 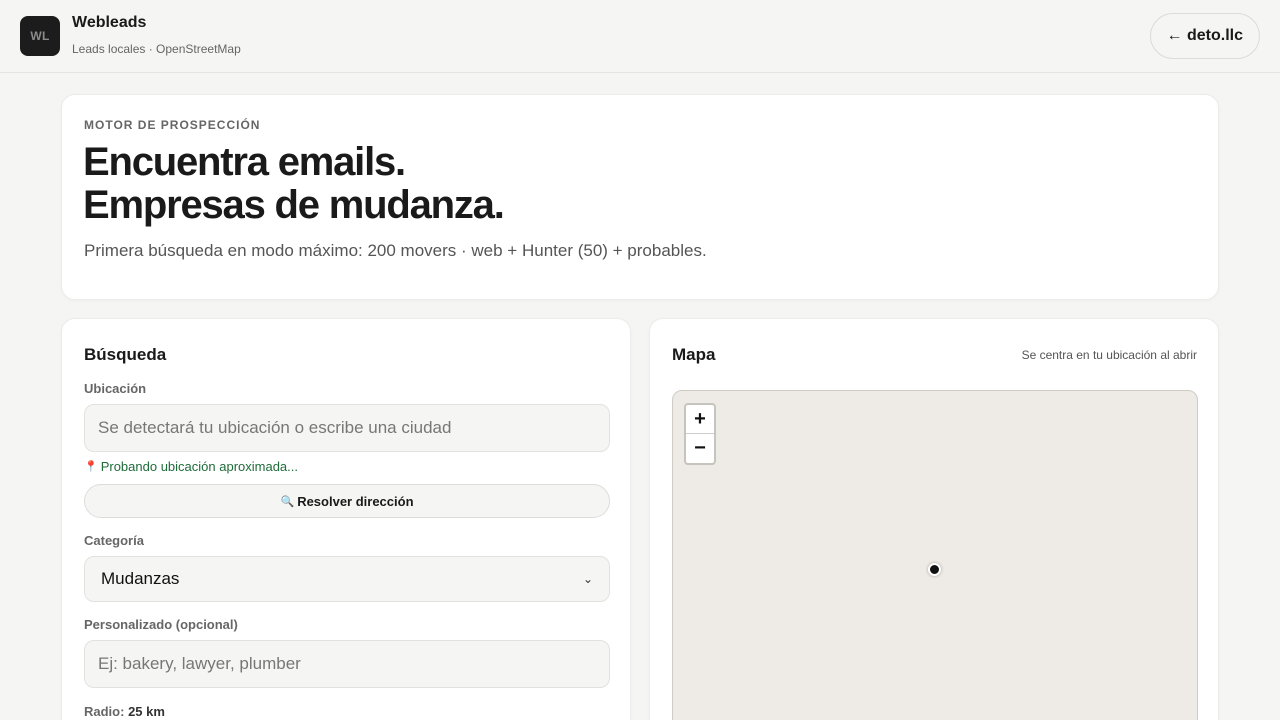 I want to click on map-note: Se centra en tu ubicación al abrir, so click(x=1109, y=355).